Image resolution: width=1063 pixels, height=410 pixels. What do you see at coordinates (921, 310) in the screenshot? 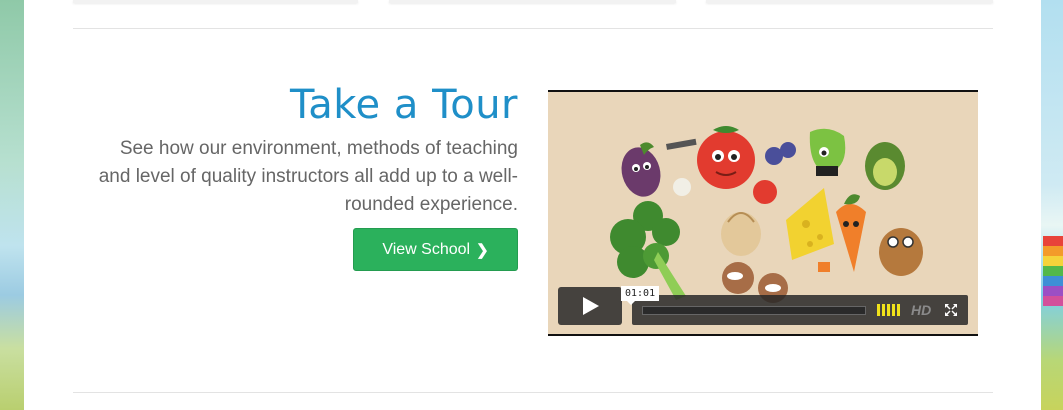
I see `hd-toggle: HD` at bounding box center [921, 310].